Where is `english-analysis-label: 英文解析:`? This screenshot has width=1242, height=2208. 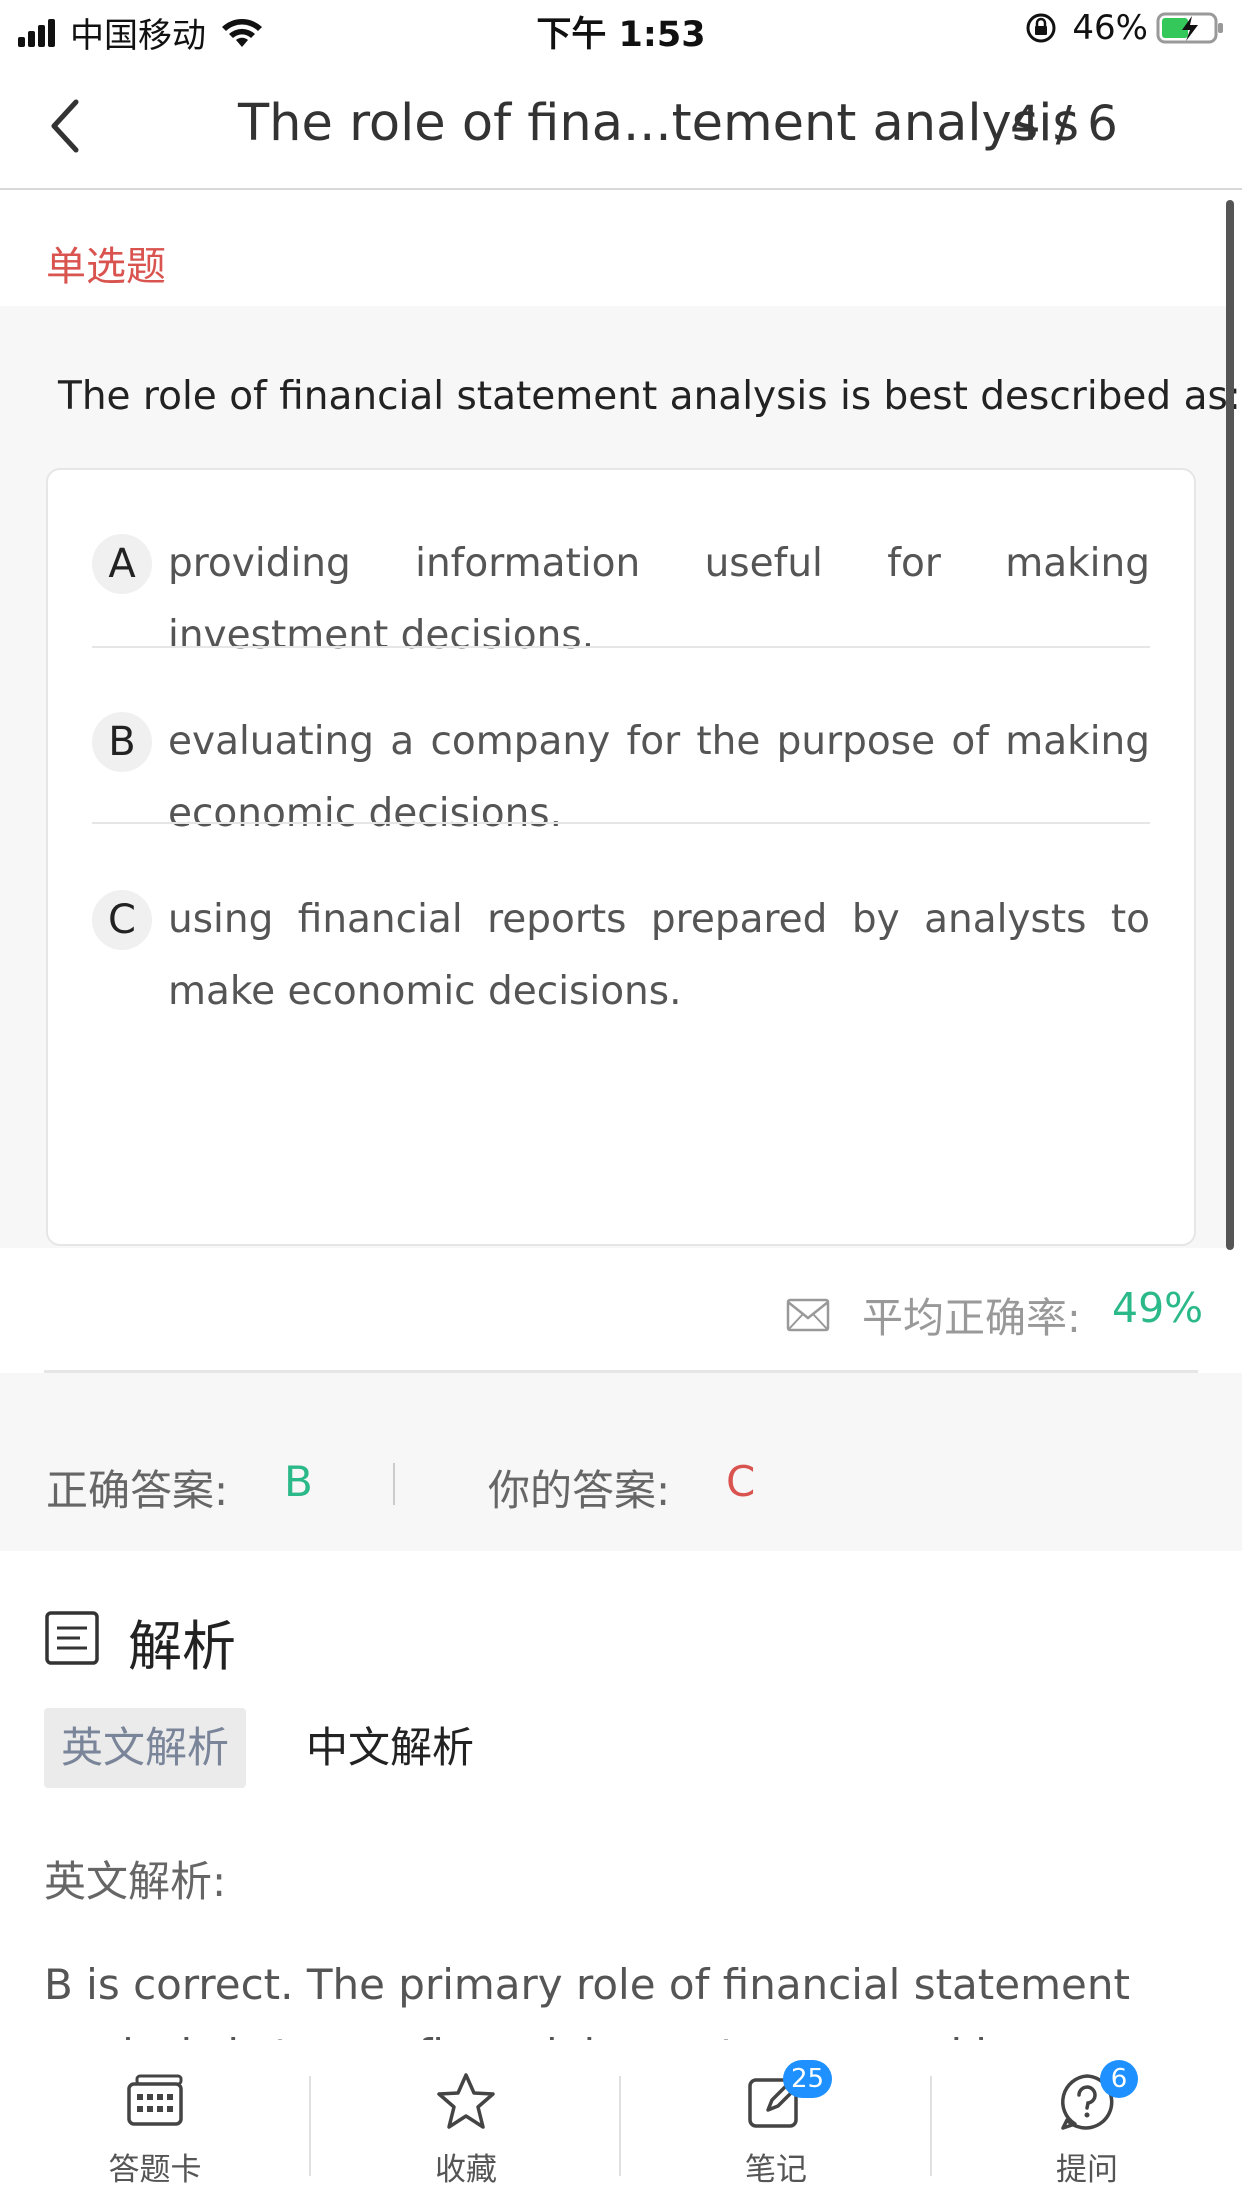
english-analysis-label: 英文解析: is located at coordinates (135, 1881).